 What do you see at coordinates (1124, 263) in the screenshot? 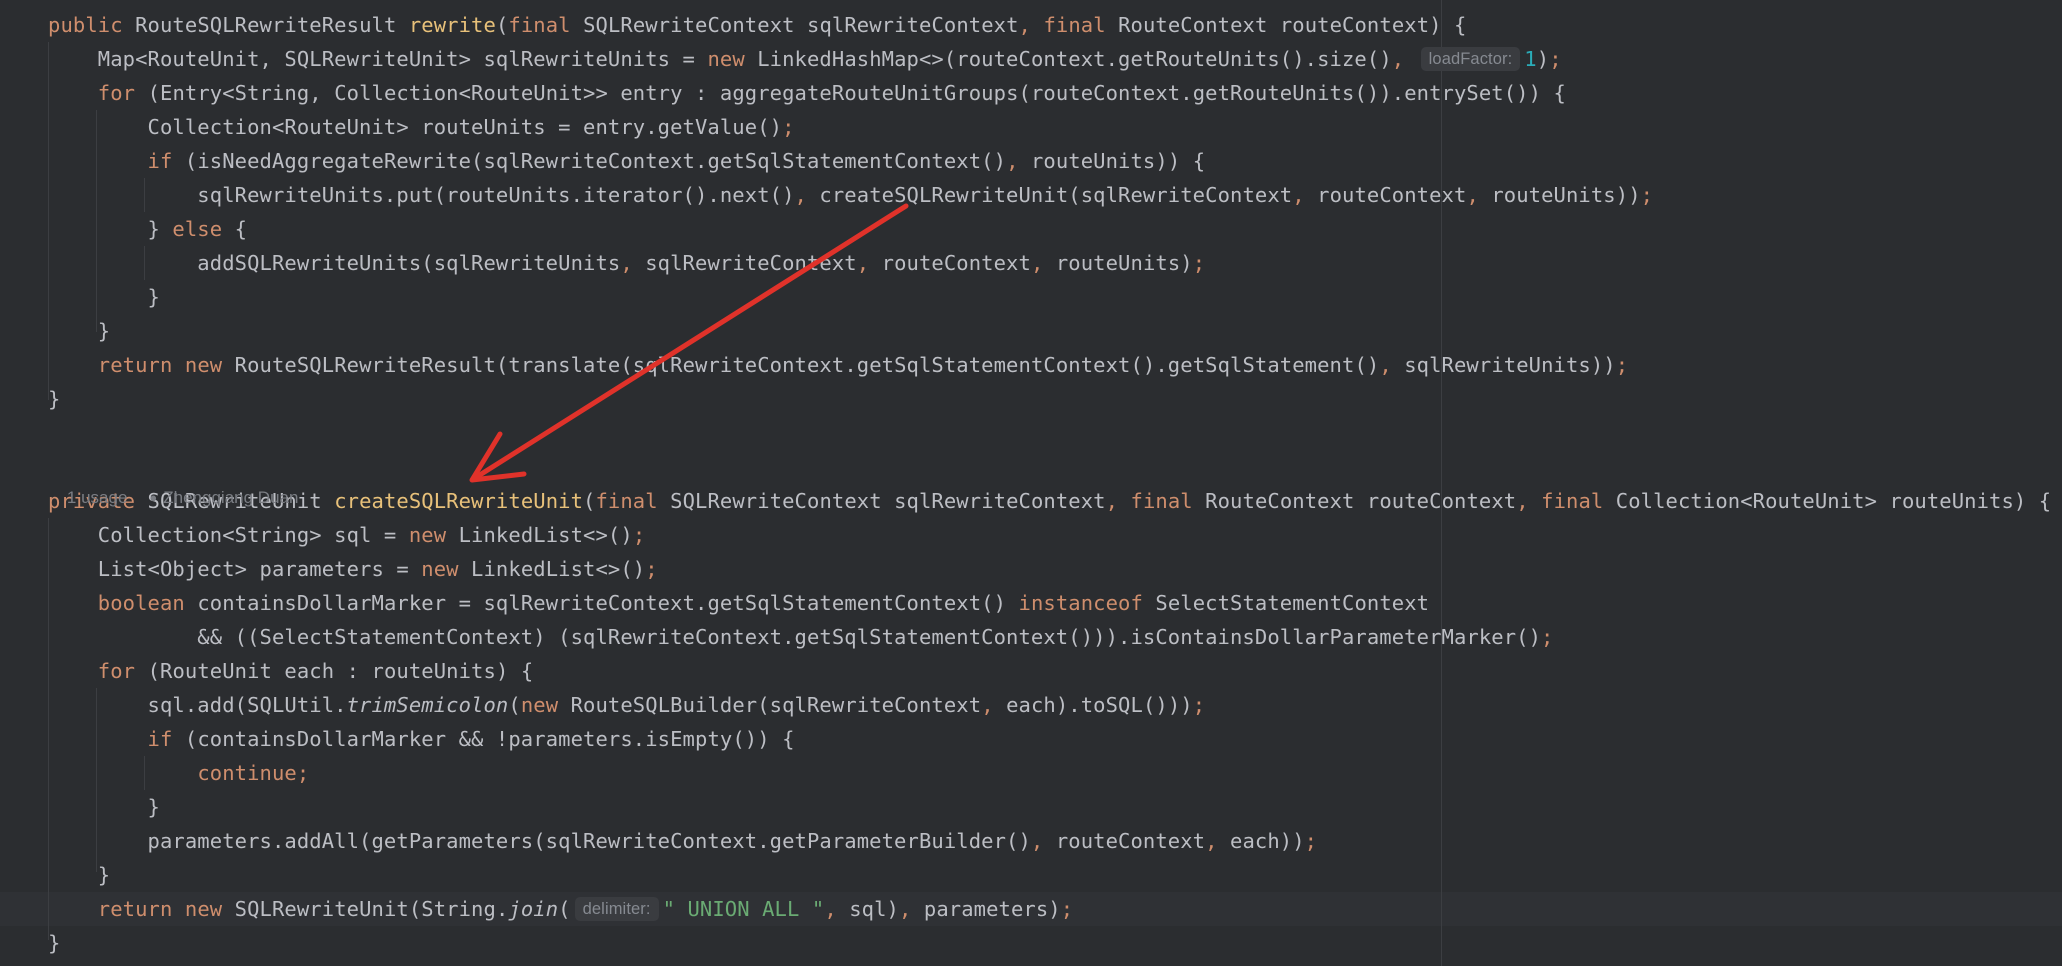
I see `code-token: routeUnits)` at bounding box center [1124, 263].